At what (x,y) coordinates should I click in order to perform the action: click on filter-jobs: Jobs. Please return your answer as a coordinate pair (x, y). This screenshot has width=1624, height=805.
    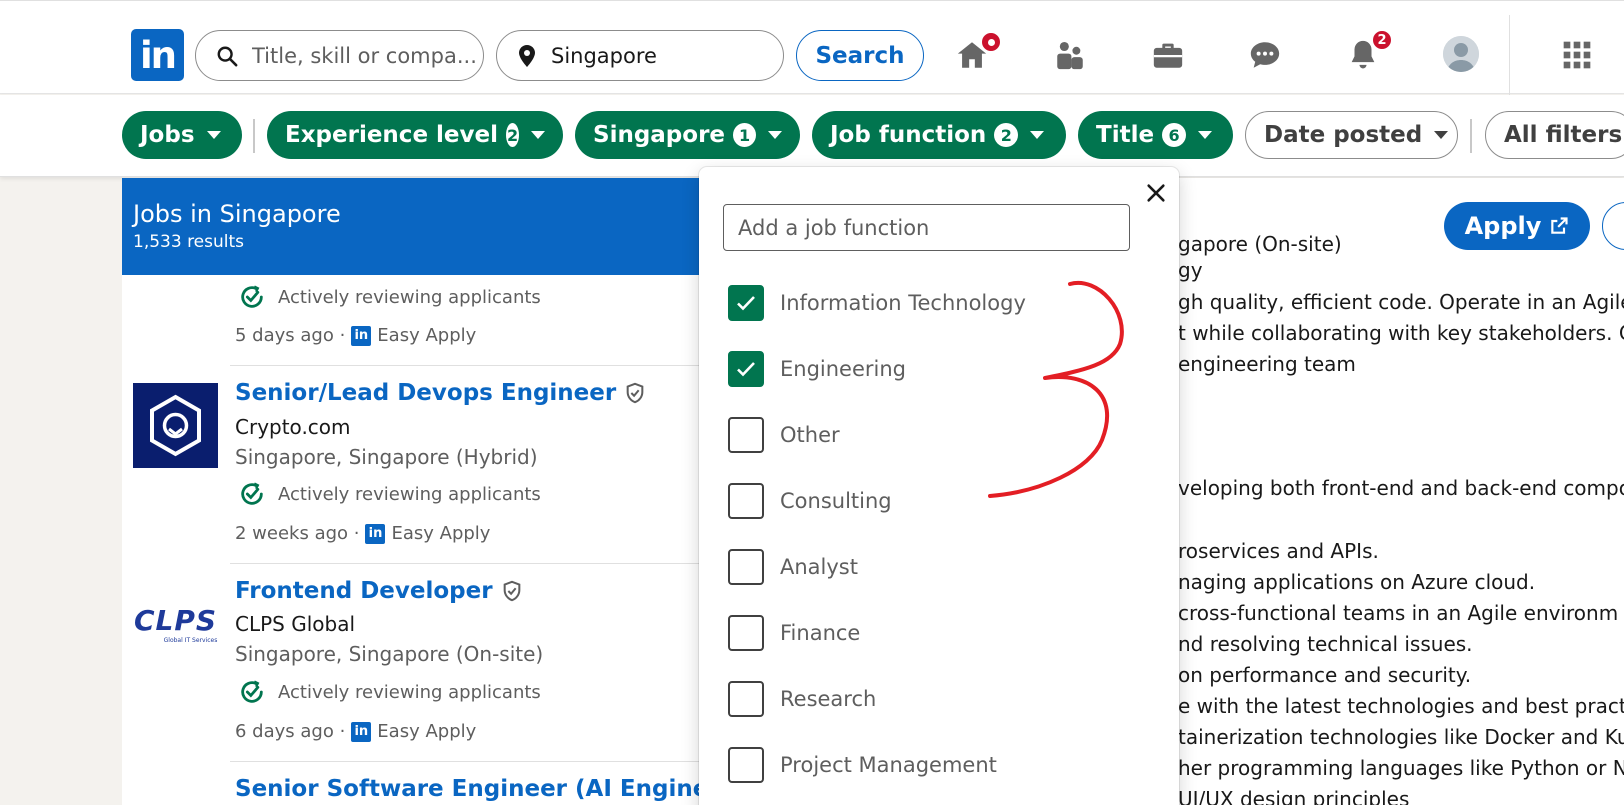
    Looking at the image, I should click on (182, 135).